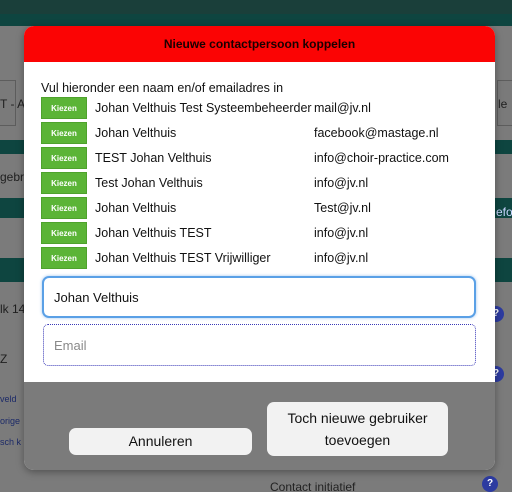  Describe the element at coordinates (203, 108) in the screenshot. I see `contact-name: Johan Velthuis Test Systeembeheerder` at that location.